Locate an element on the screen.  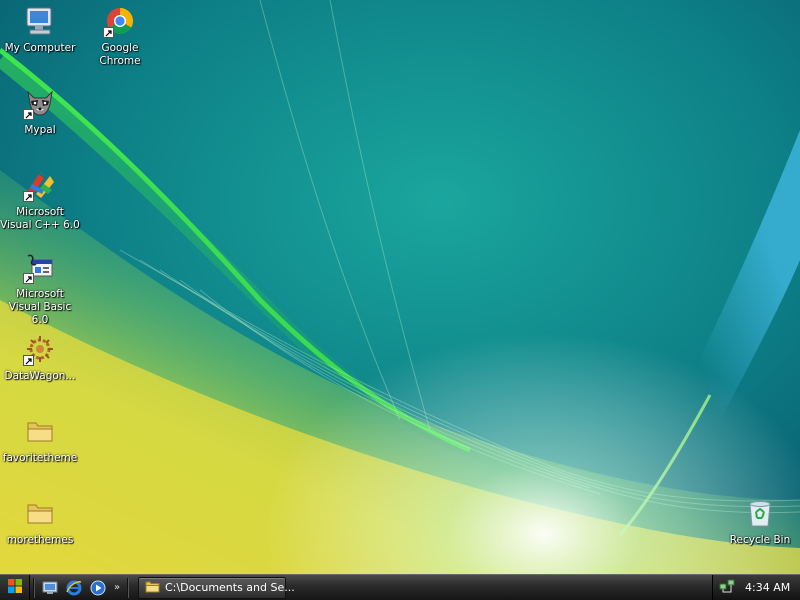
show-desktop-icon is located at coordinates (50, 588).